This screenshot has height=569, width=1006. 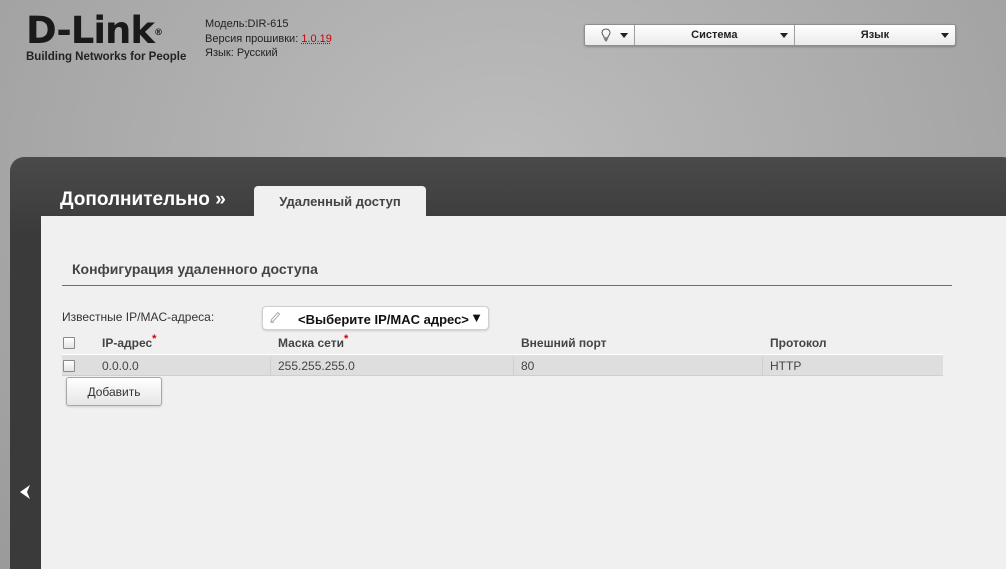 I want to click on row-mask: 255.255.255.0, so click(x=316, y=366).